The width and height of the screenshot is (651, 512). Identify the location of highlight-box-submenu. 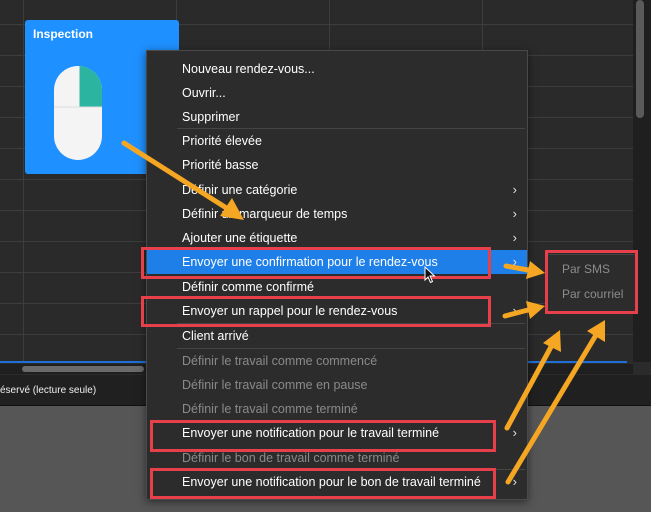
(591, 282).